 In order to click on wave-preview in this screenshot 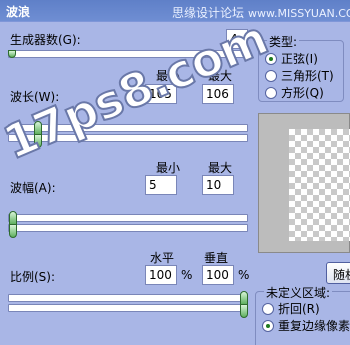, I will do `click(304, 183)`.